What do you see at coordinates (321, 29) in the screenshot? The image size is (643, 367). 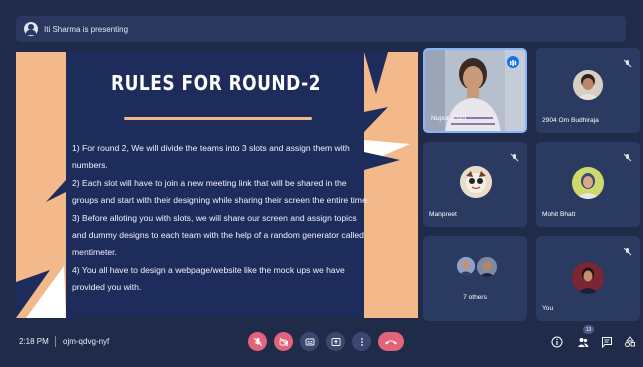 I see `presenting-banner: Iti Sharma is presenting` at bounding box center [321, 29].